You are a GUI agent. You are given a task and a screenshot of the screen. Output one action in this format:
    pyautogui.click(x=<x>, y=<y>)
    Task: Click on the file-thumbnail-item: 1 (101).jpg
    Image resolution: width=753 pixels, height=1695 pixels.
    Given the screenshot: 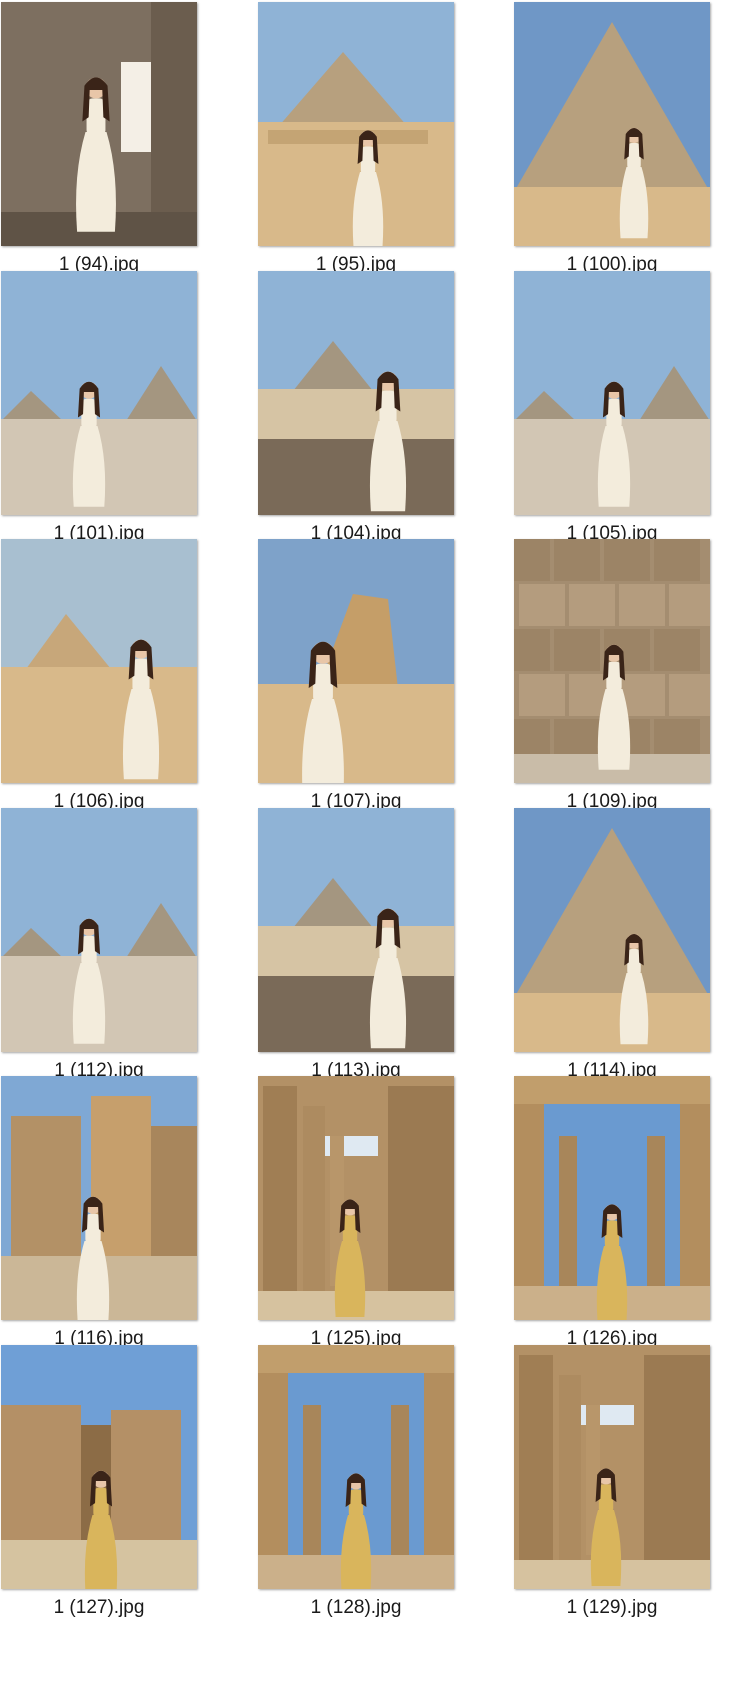 What is the action you would take?
    pyautogui.click(x=100, y=416)
    